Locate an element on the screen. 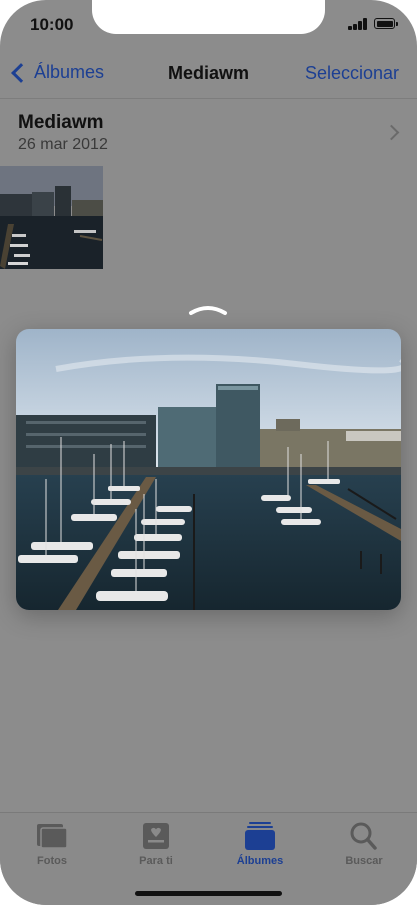 Image resolution: width=417 pixels, height=905 pixels. notch is located at coordinates (208, 17).